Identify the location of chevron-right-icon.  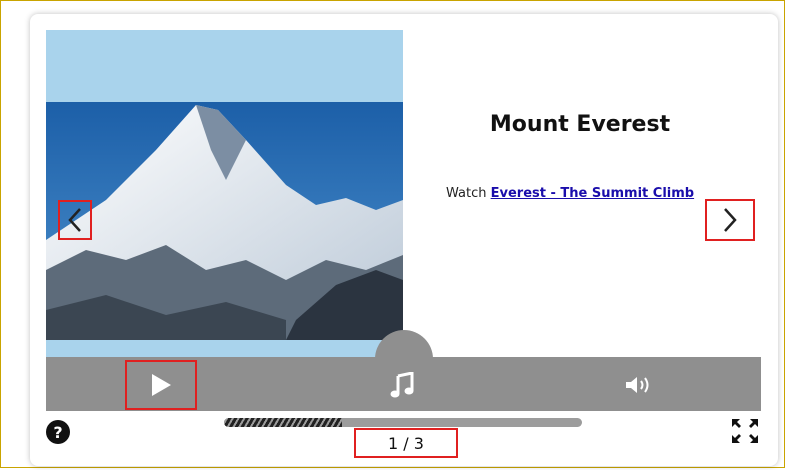
(730, 220).